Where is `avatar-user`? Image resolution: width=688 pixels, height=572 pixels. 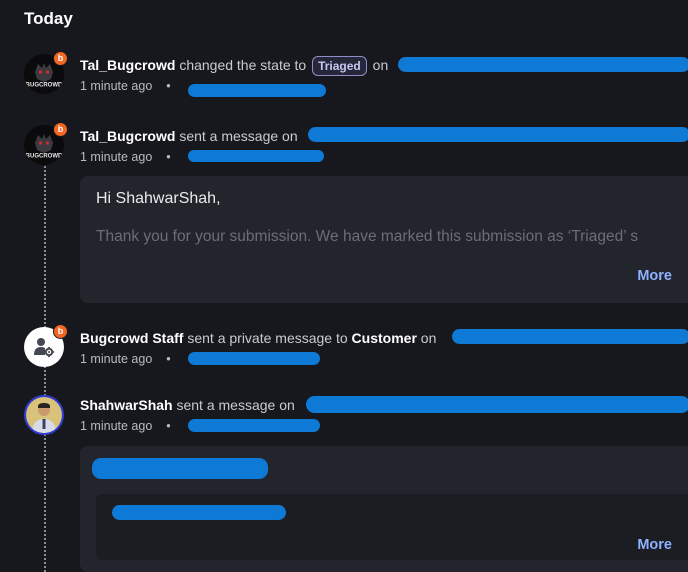
avatar-user is located at coordinates (44, 415).